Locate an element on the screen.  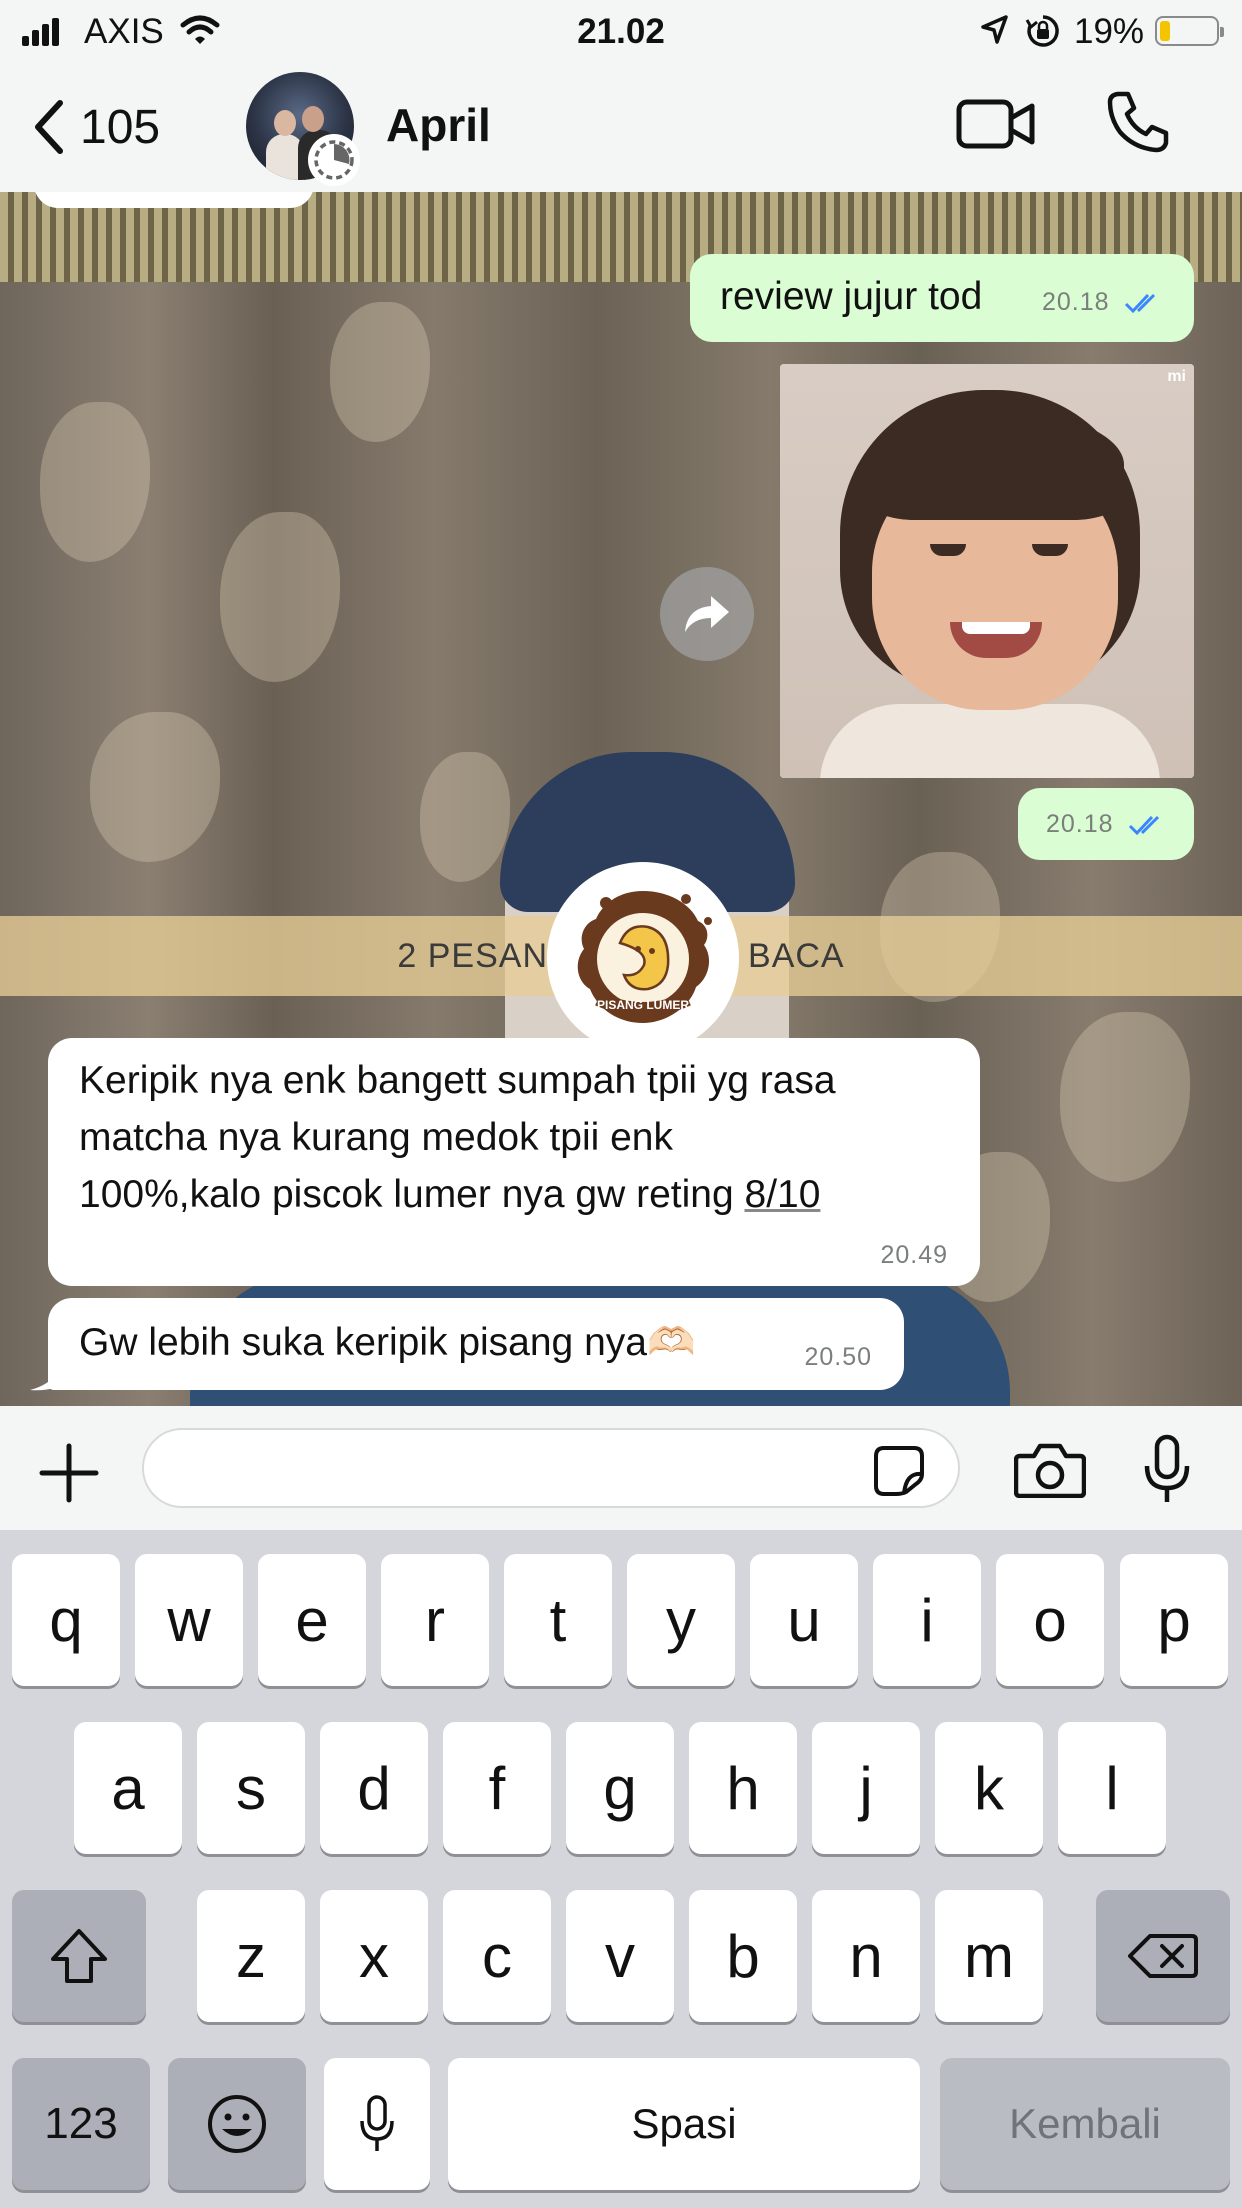
key-z: z is located at coordinates (251, 1956).